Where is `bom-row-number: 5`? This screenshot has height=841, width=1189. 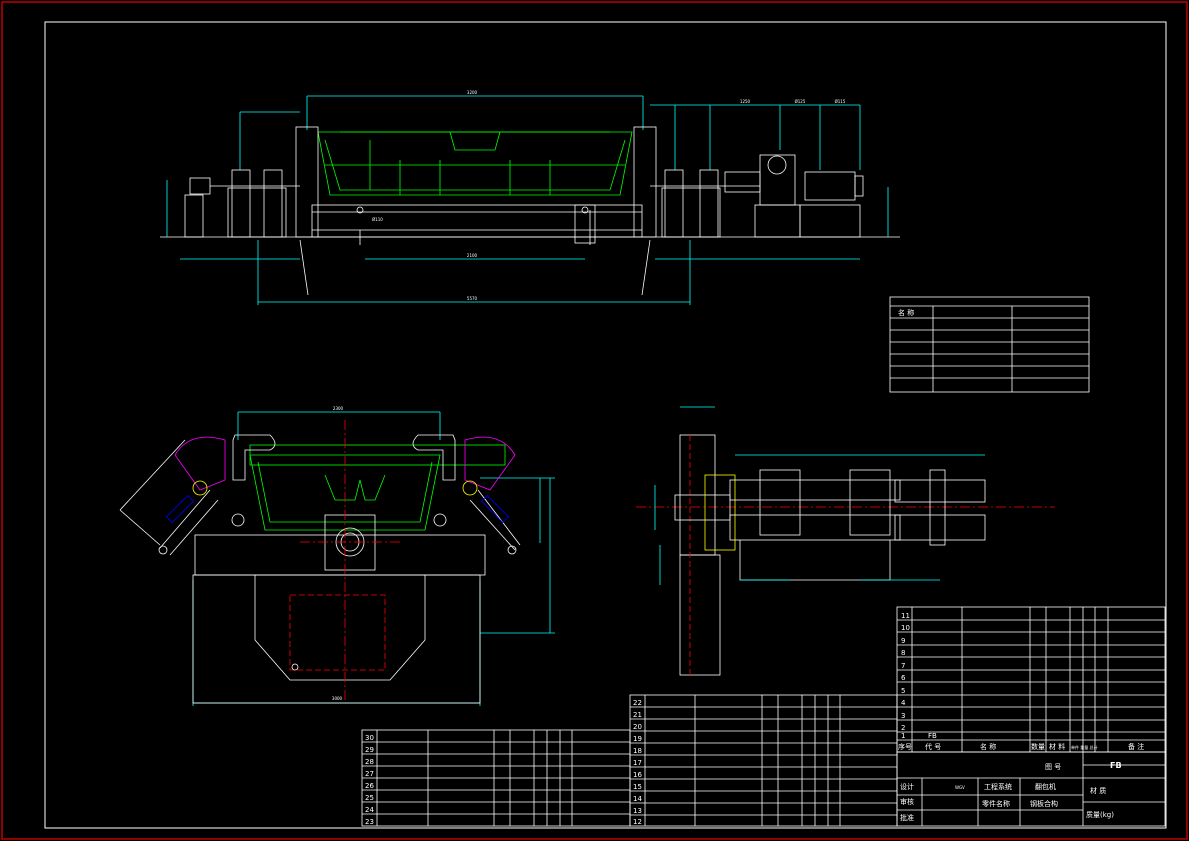
bom-row-number: 5 is located at coordinates (903, 691).